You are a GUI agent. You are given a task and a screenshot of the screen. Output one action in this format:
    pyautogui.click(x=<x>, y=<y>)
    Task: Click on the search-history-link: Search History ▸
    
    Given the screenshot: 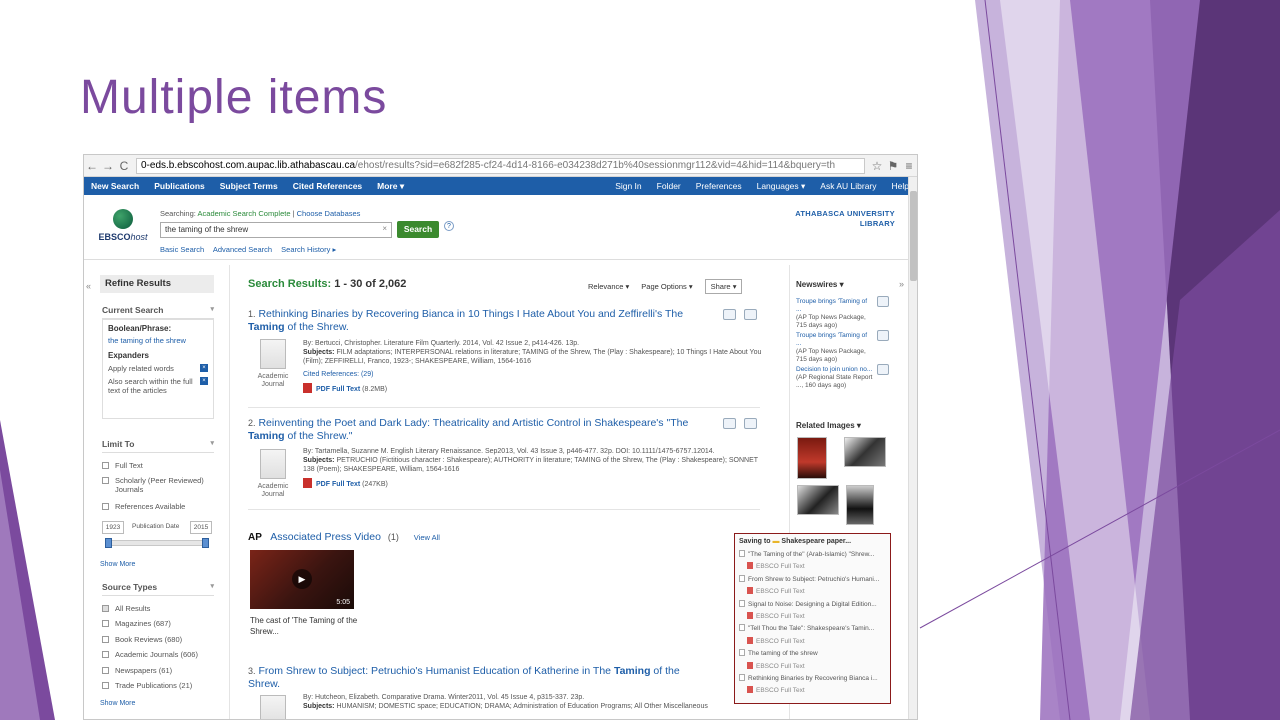 What is the action you would take?
    pyautogui.click(x=308, y=249)
    